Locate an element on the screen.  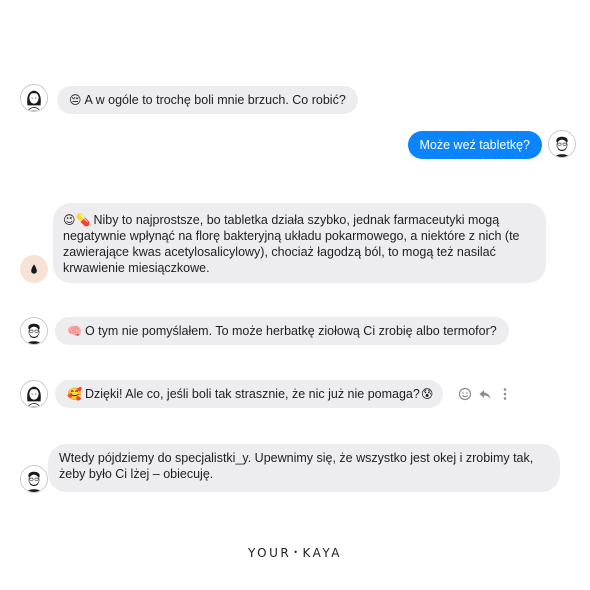
anxious-face-emoji: 😰 is located at coordinates (427, 394).